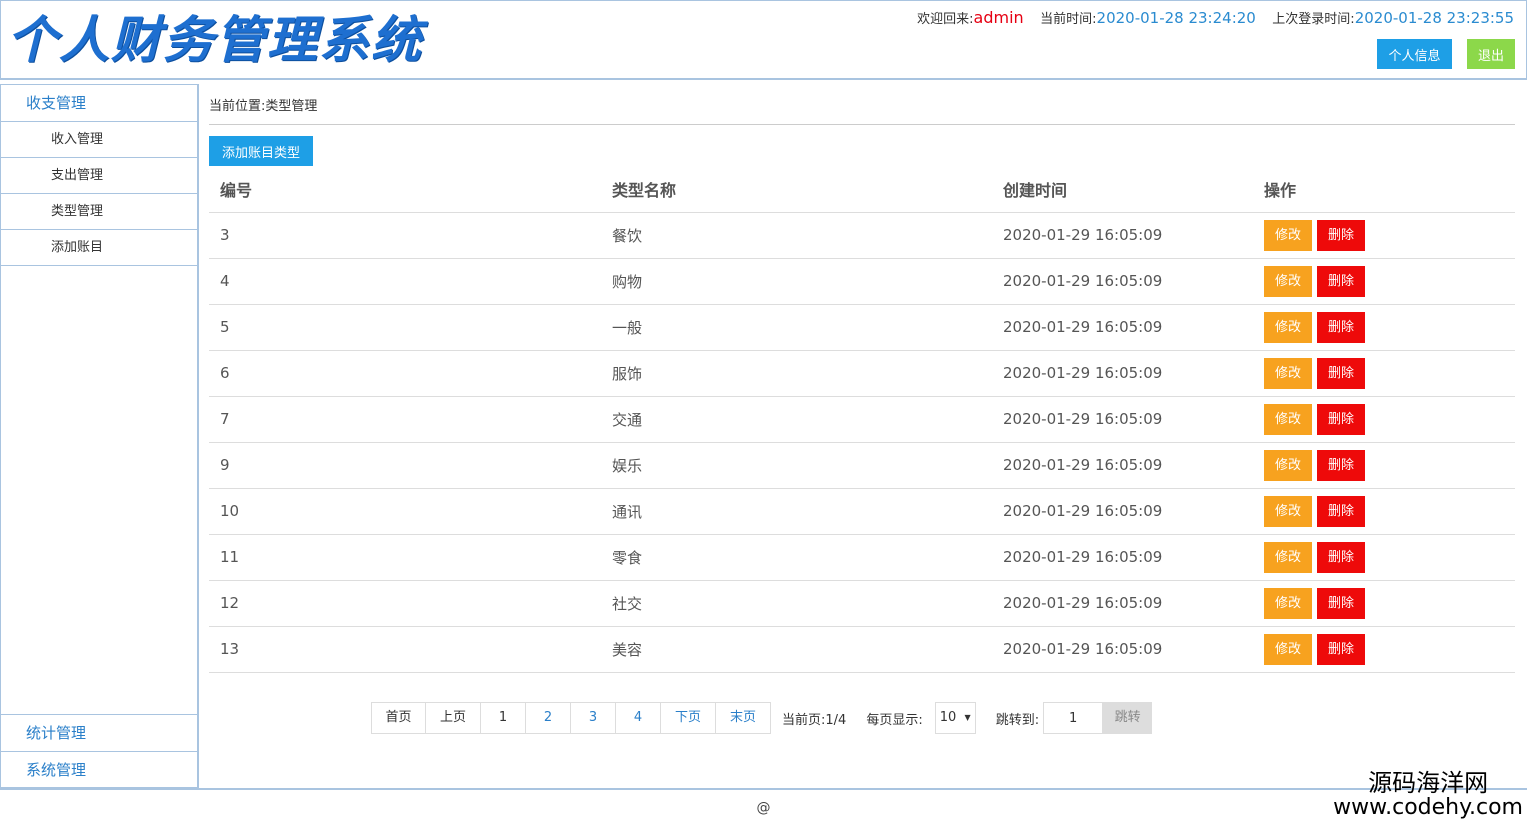  I want to click on cell-id: 10, so click(405, 511).